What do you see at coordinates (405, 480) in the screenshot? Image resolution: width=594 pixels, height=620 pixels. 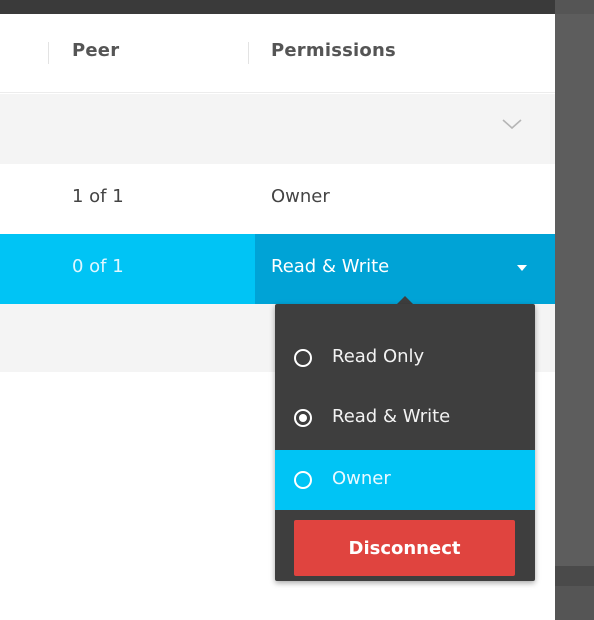 I see `option-owner: Owner` at bounding box center [405, 480].